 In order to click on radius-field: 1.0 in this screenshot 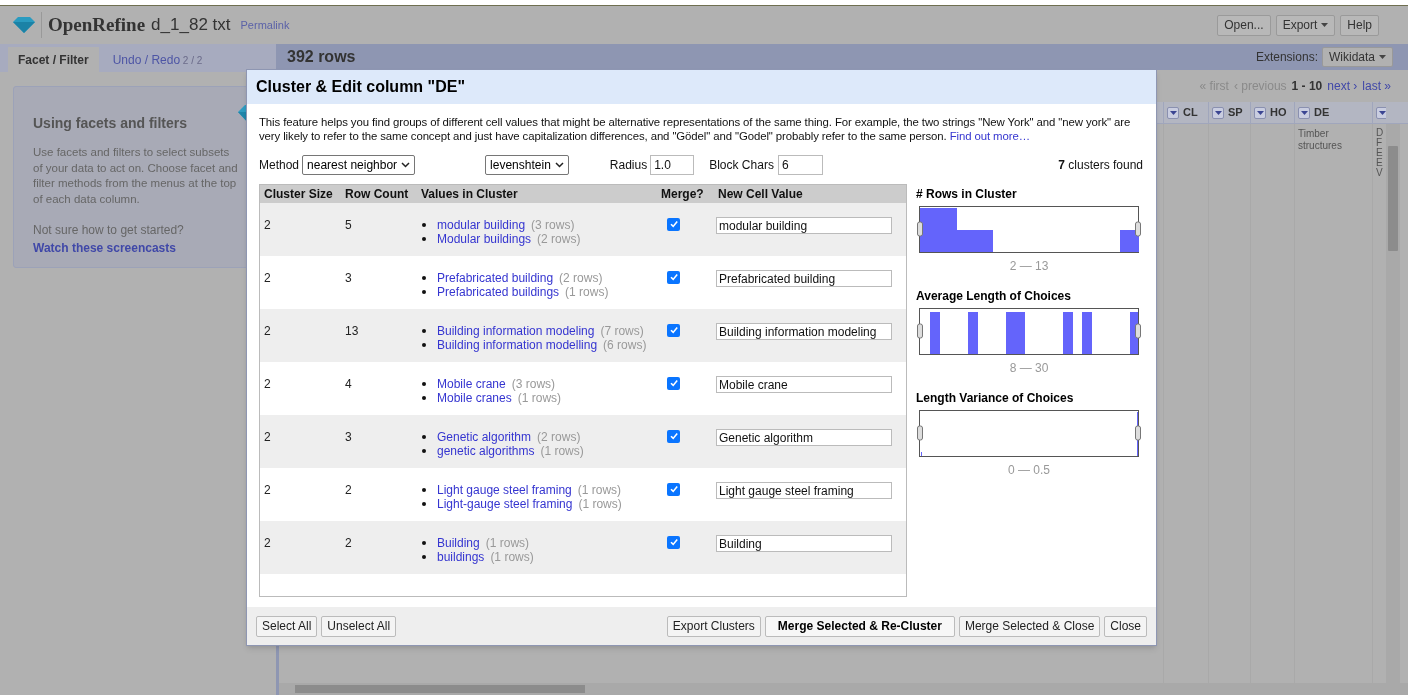, I will do `click(672, 165)`.